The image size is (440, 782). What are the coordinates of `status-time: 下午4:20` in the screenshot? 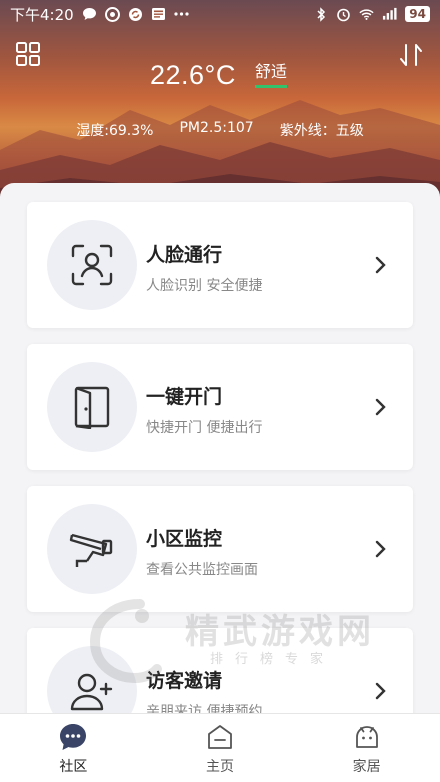 It's located at (42, 14).